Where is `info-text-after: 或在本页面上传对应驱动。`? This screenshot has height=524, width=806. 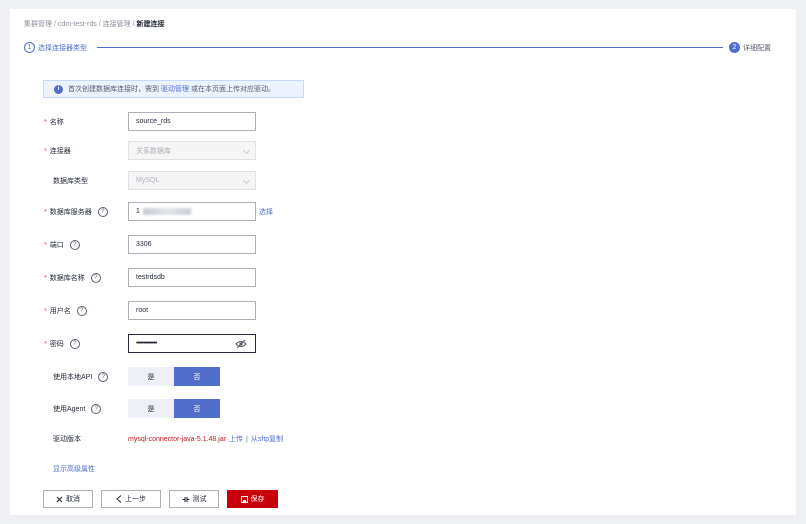
info-text-after: 或在本页面上传对应驱动。 is located at coordinates (233, 89).